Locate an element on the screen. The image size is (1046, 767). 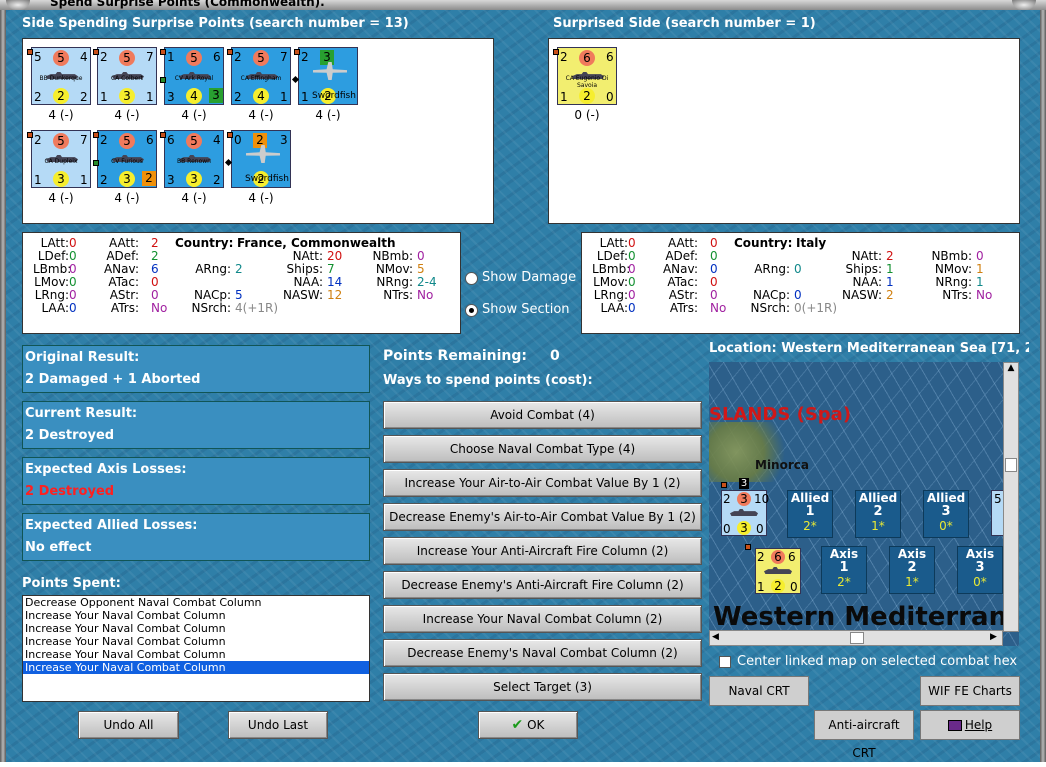
system-menu-icon is located at coordinates (18, 5).